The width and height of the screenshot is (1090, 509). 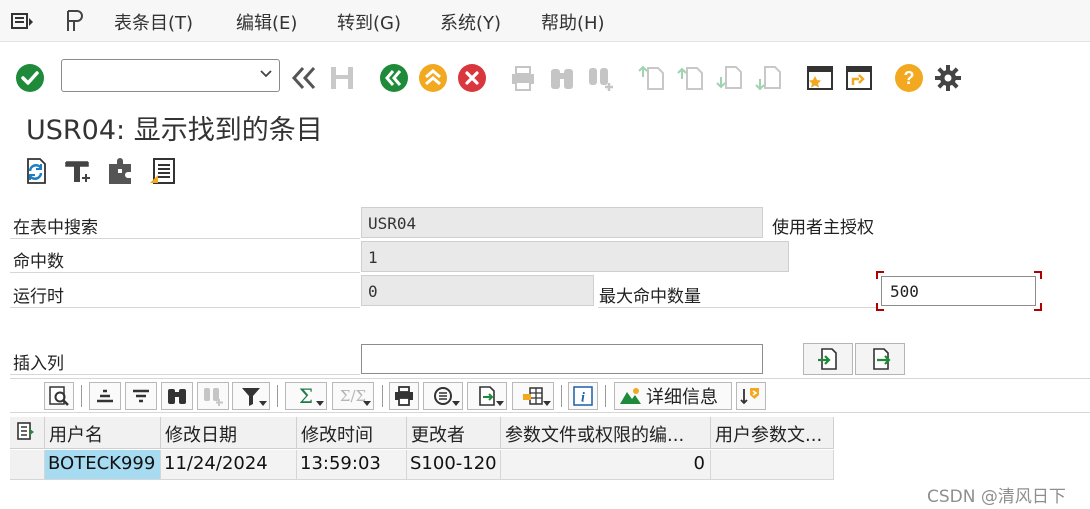 I want to click on search-table-description: 使用者主授权, so click(x=823, y=228).